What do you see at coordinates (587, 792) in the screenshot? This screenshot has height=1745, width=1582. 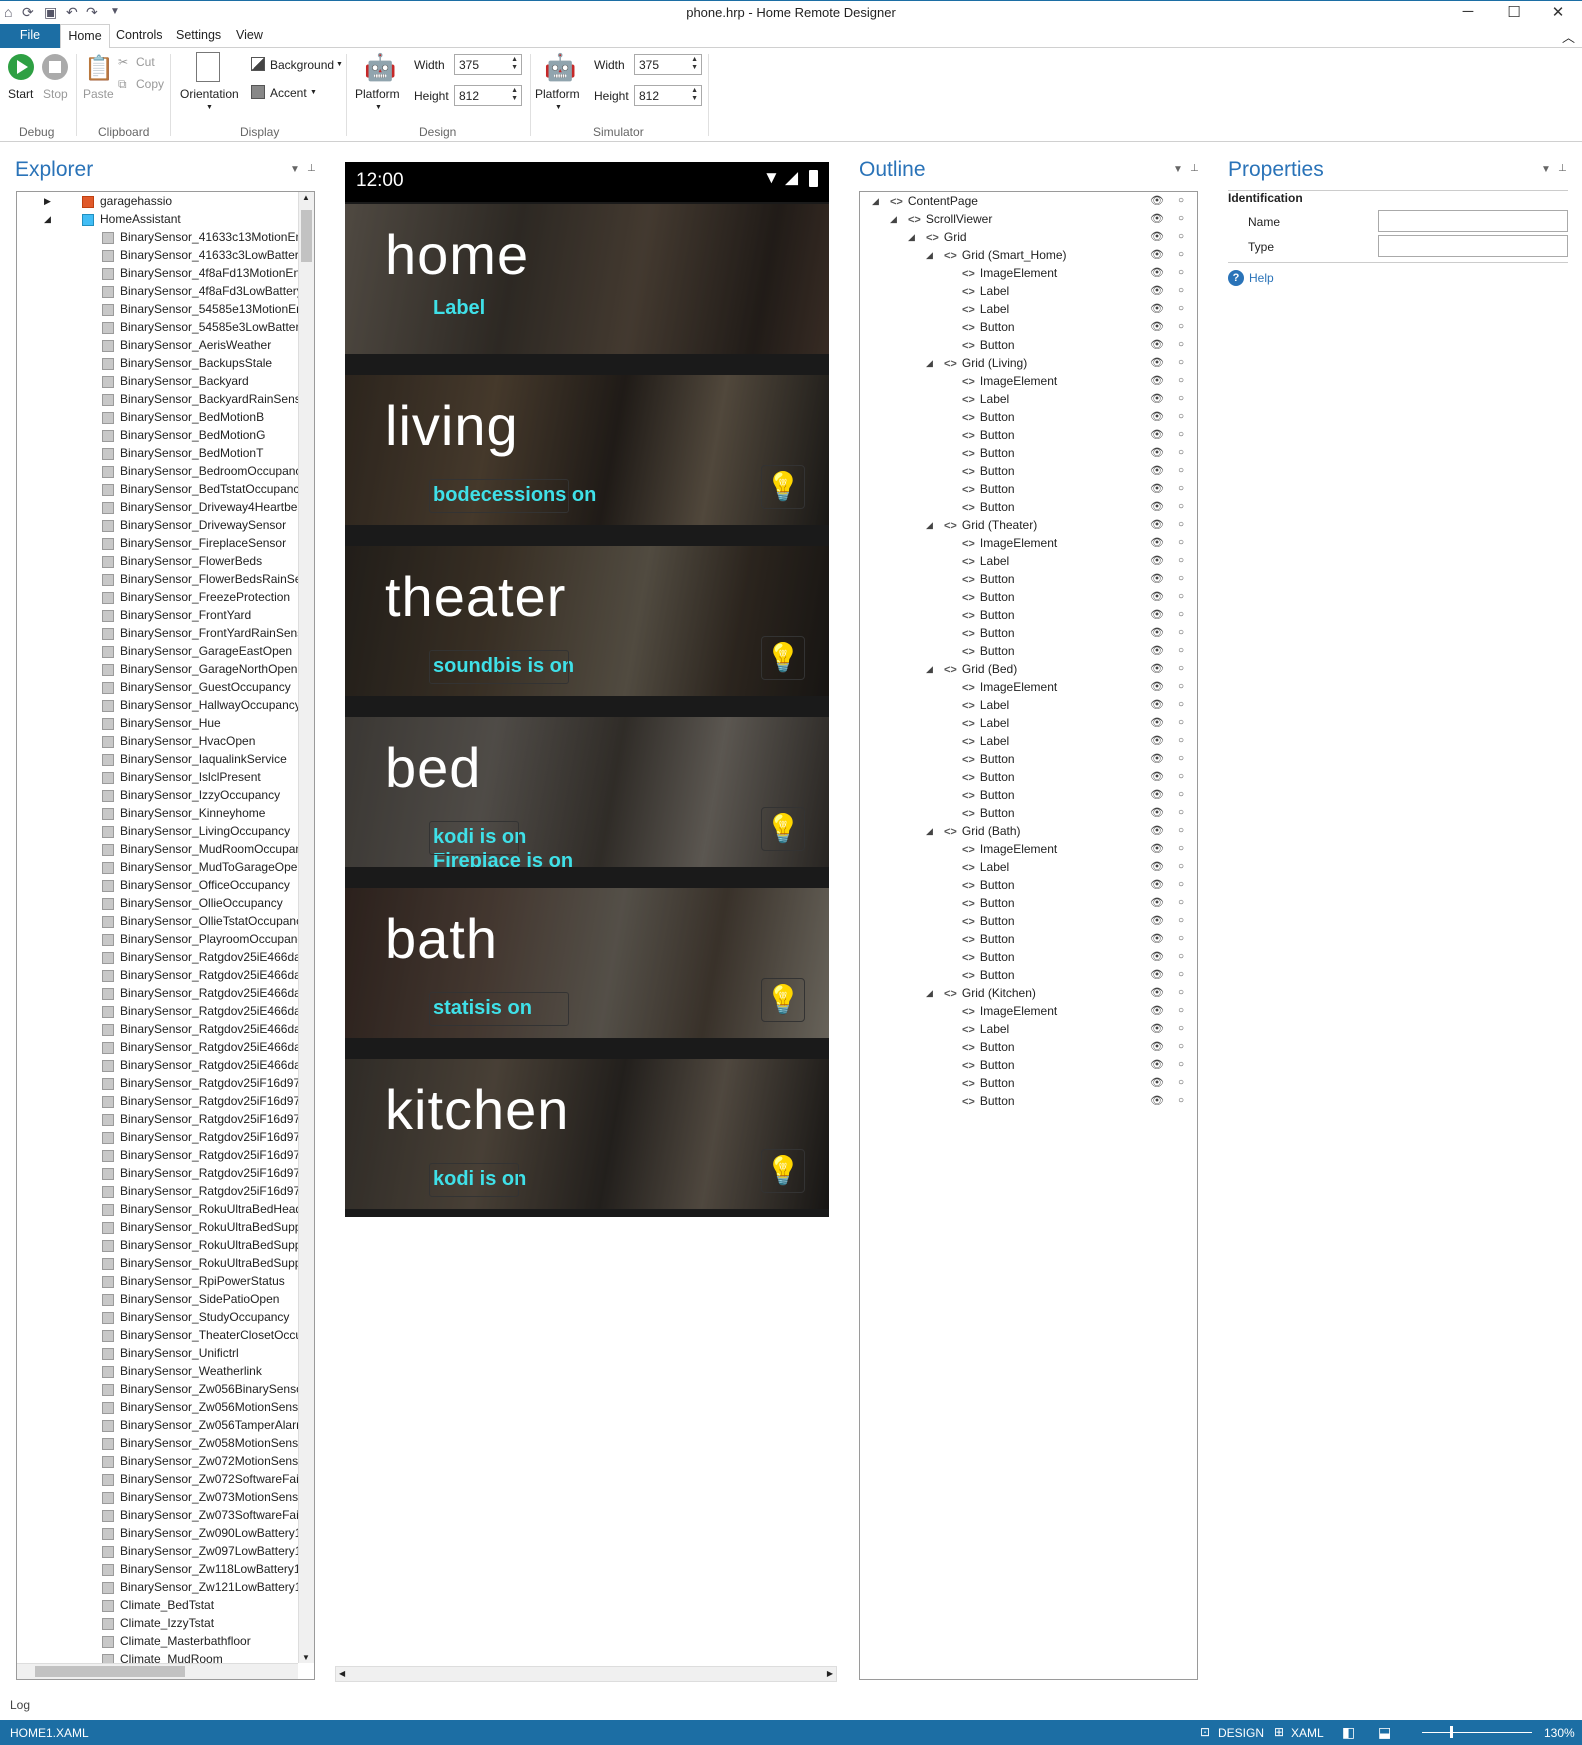 I see `room-tile-bed: bed kodi is on Fireplace is on 💡` at bounding box center [587, 792].